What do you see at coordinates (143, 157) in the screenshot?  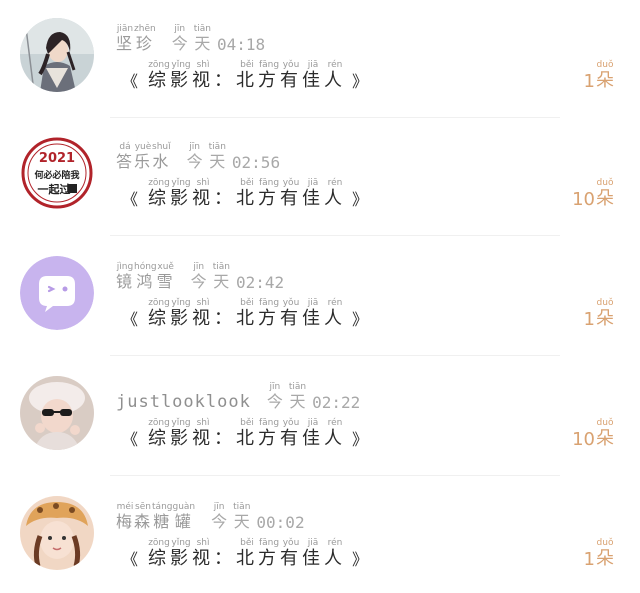 I see `user-name: 答dá乐yuè水shuǐ` at bounding box center [143, 157].